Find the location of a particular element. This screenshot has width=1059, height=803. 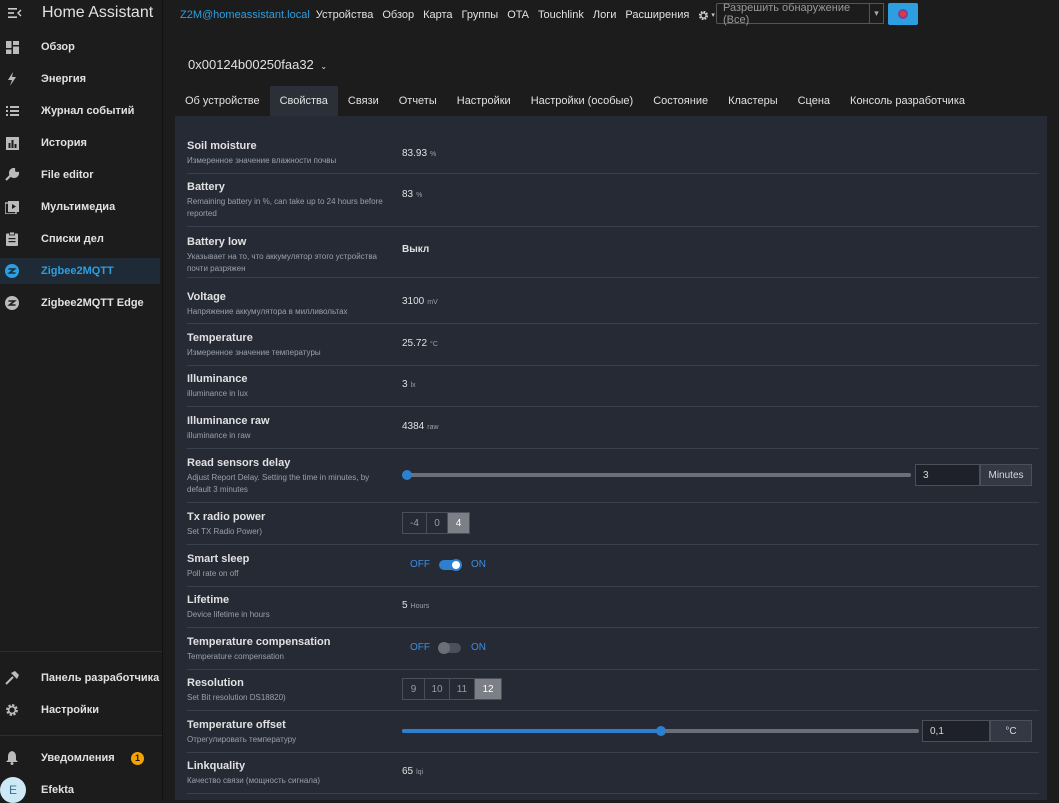

sidebar-item-zigbee2mqtt: Zigbee2MQTT is located at coordinates (80, 271).